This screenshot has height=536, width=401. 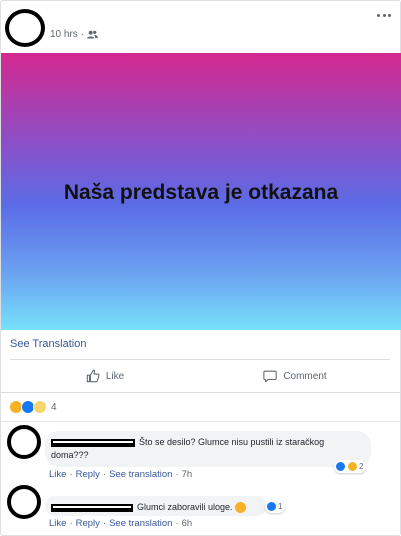 What do you see at coordinates (185, 507) in the screenshot?
I see `comment-text: Glumci zaboravili uloge.` at bounding box center [185, 507].